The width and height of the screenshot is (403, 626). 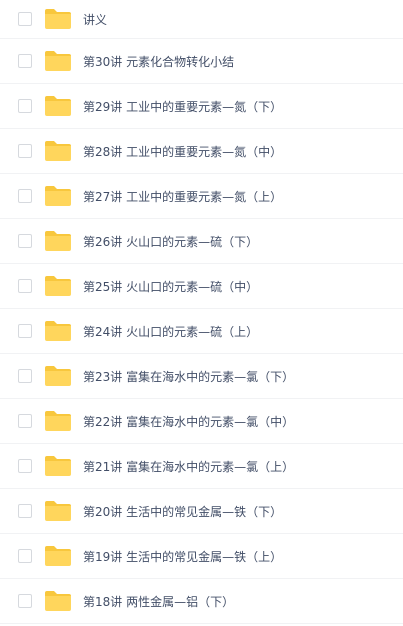 What do you see at coordinates (182, 556) in the screenshot?
I see `file-name: 第19讲 生活中的常见金属—铁（上）` at bounding box center [182, 556].